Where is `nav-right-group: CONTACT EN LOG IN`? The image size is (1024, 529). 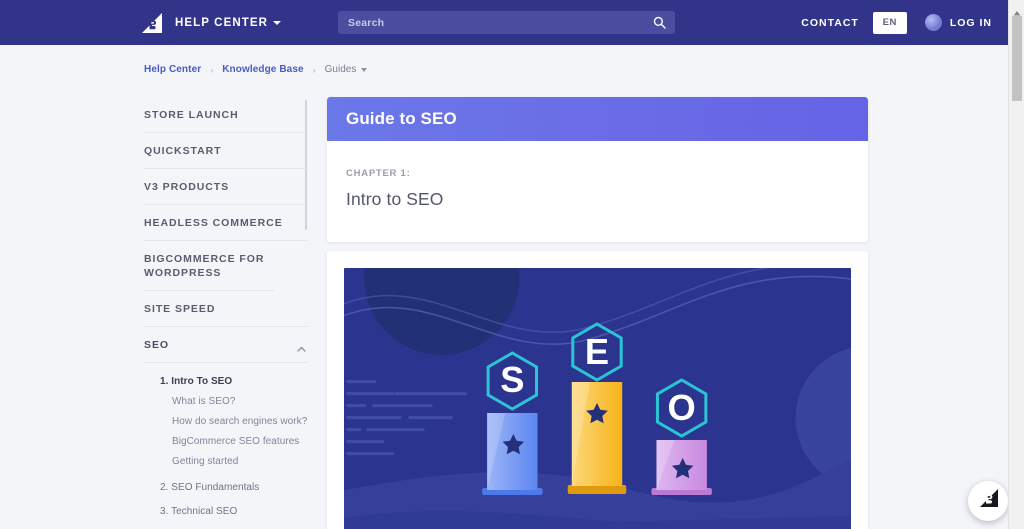 nav-right-group: CONTACT EN LOG IN is located at coordinates (896, 22).